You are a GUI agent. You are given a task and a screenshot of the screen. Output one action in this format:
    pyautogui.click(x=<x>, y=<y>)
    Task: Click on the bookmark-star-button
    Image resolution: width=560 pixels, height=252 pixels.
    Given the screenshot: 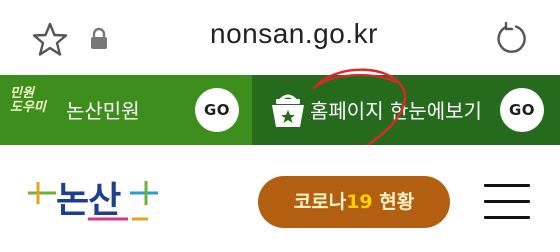 What is the action you would take?
    pyautogui.click(x=50, y=40)
    